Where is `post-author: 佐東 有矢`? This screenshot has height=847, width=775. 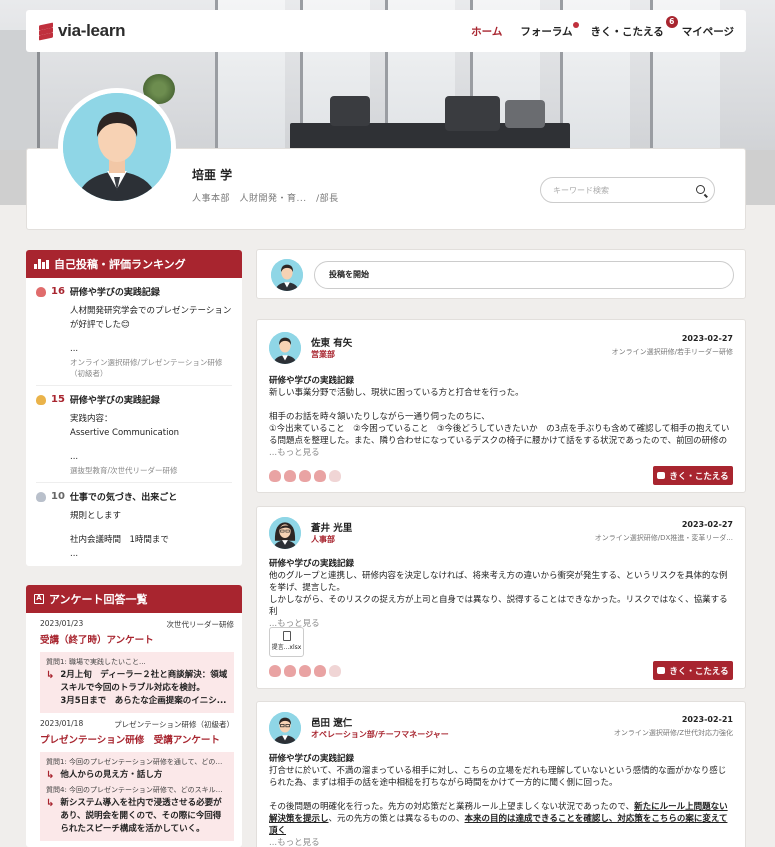
post-author: 佐東 有矢 is located at coordinates (331, 342).